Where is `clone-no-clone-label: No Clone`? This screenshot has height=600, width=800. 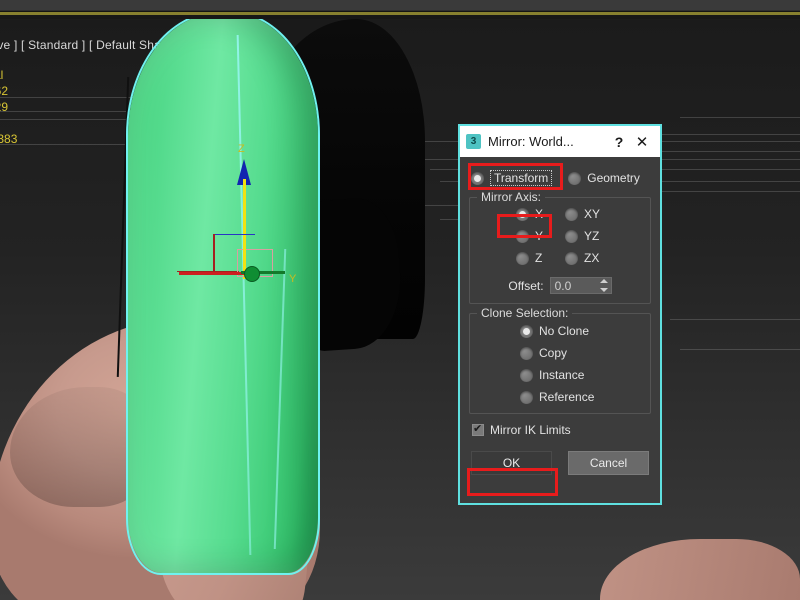
clone-no-clone-label: No Clone is located at coordinates (564, 331).